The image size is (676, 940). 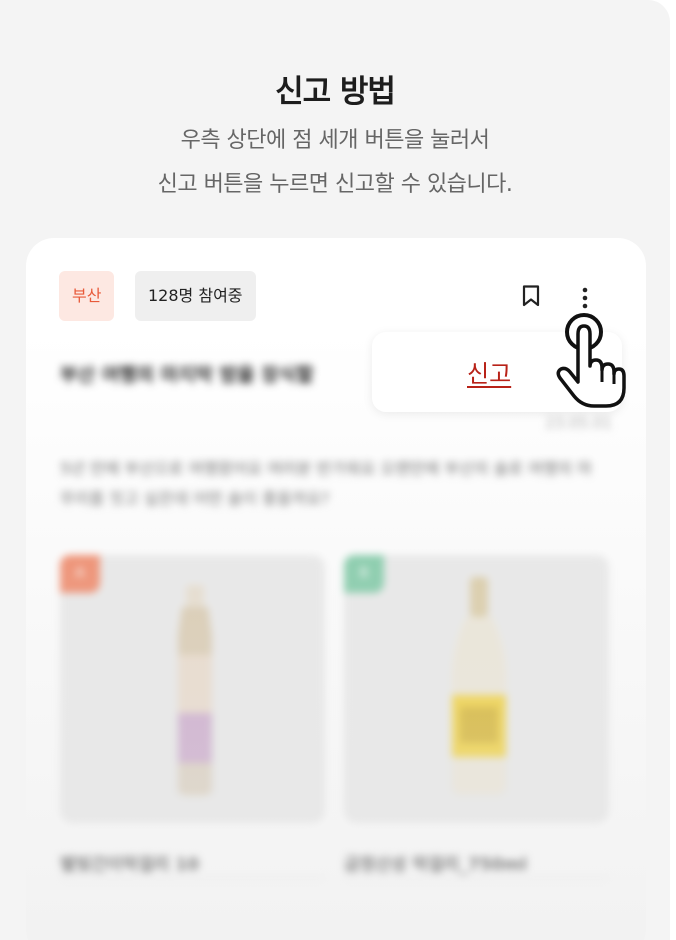 What do you see at coordinates (87, 296) in the screenshot?
I see `region-tag: 부산` at bounding box center [87, 296].